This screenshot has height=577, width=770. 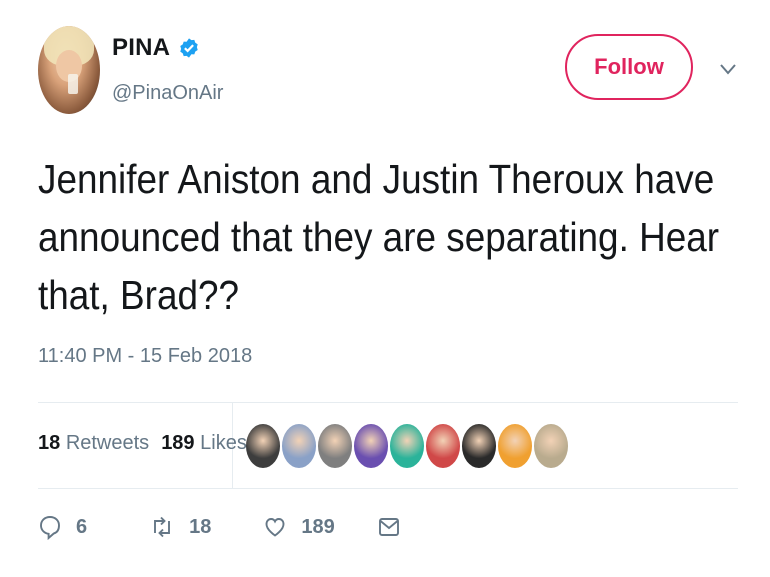 I want to click on author-avatar, so click(x=69, y=70).